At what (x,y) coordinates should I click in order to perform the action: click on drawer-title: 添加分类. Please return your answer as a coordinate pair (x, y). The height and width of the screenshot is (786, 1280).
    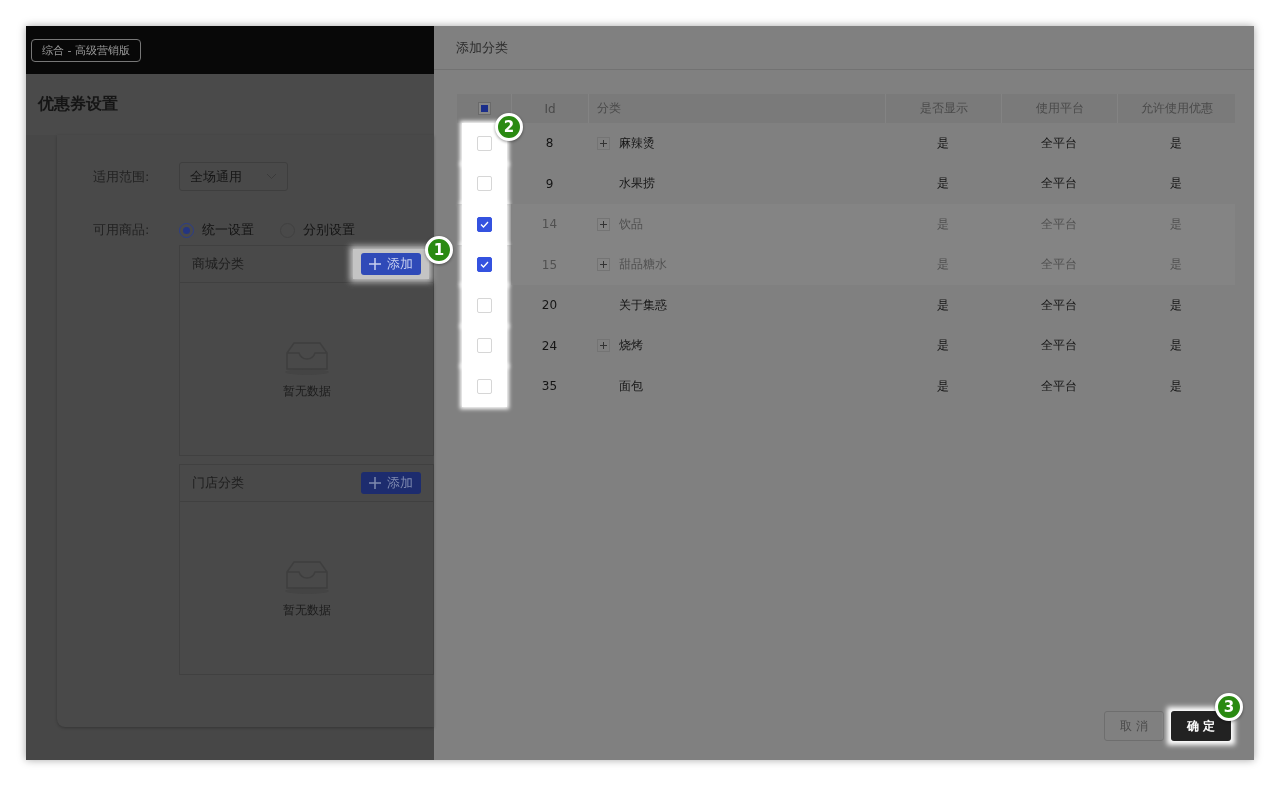
    Looking at the image, I should click on (482, 47).